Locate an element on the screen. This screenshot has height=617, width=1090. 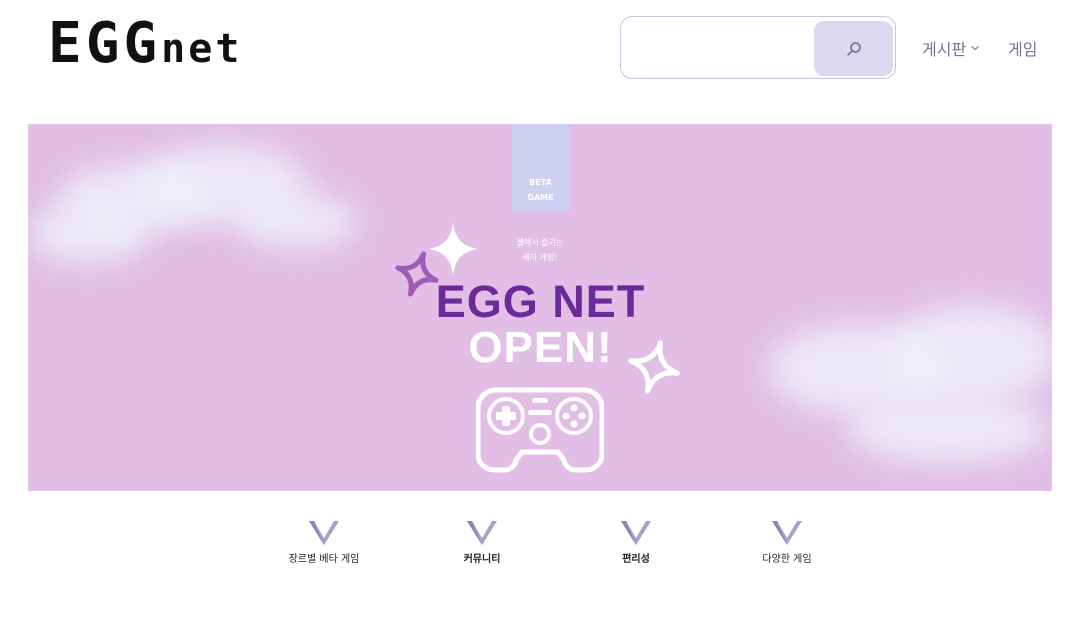
search-box is located at coordinates (758, 47).